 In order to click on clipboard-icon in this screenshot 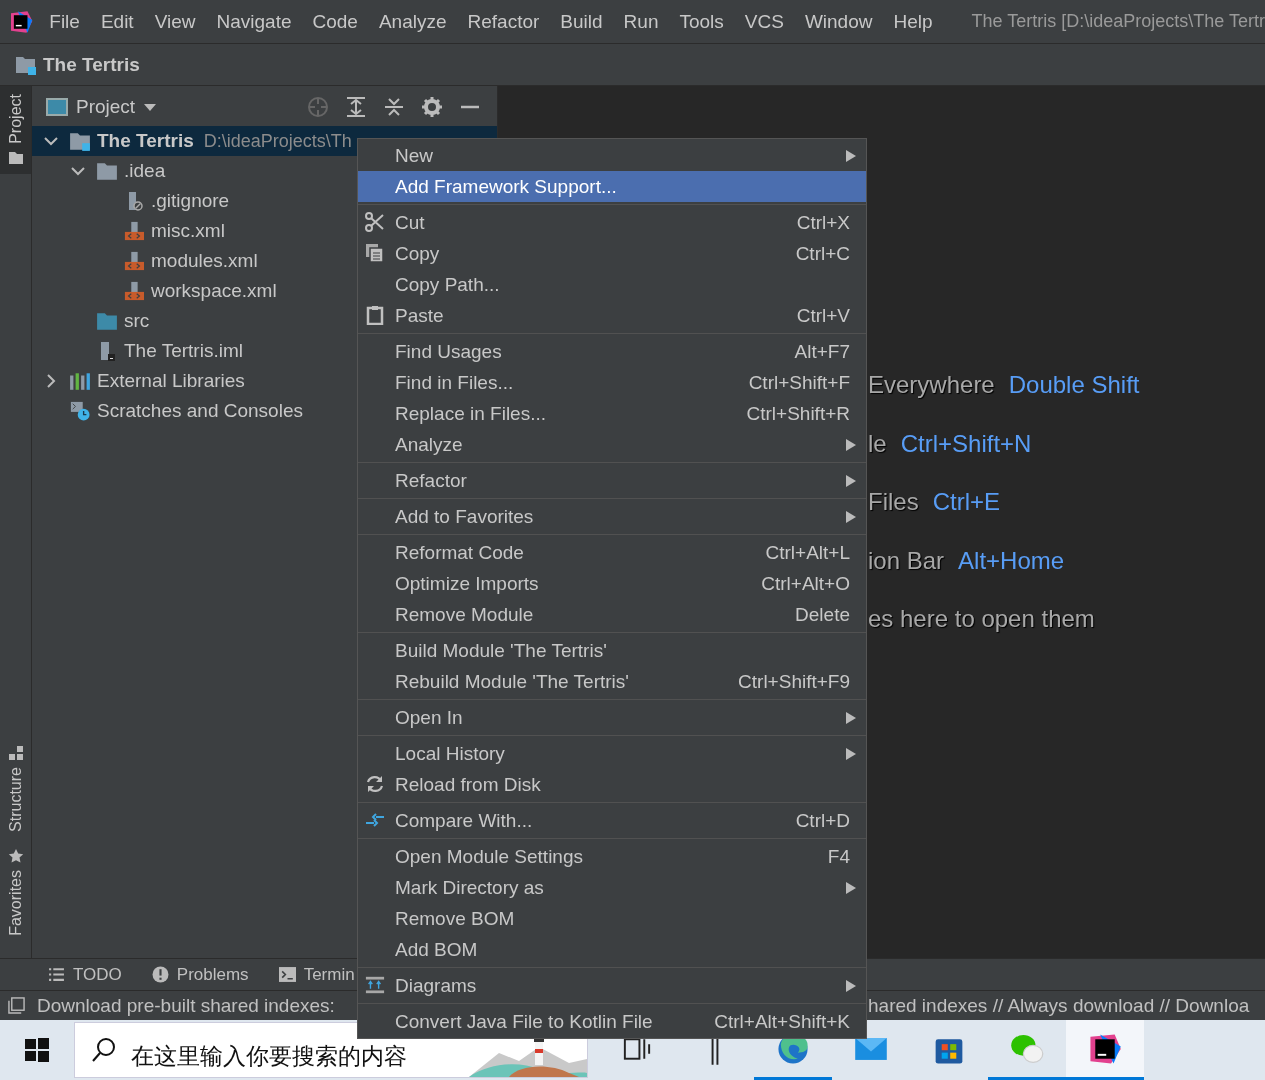, I will do `click(375, 315)`.